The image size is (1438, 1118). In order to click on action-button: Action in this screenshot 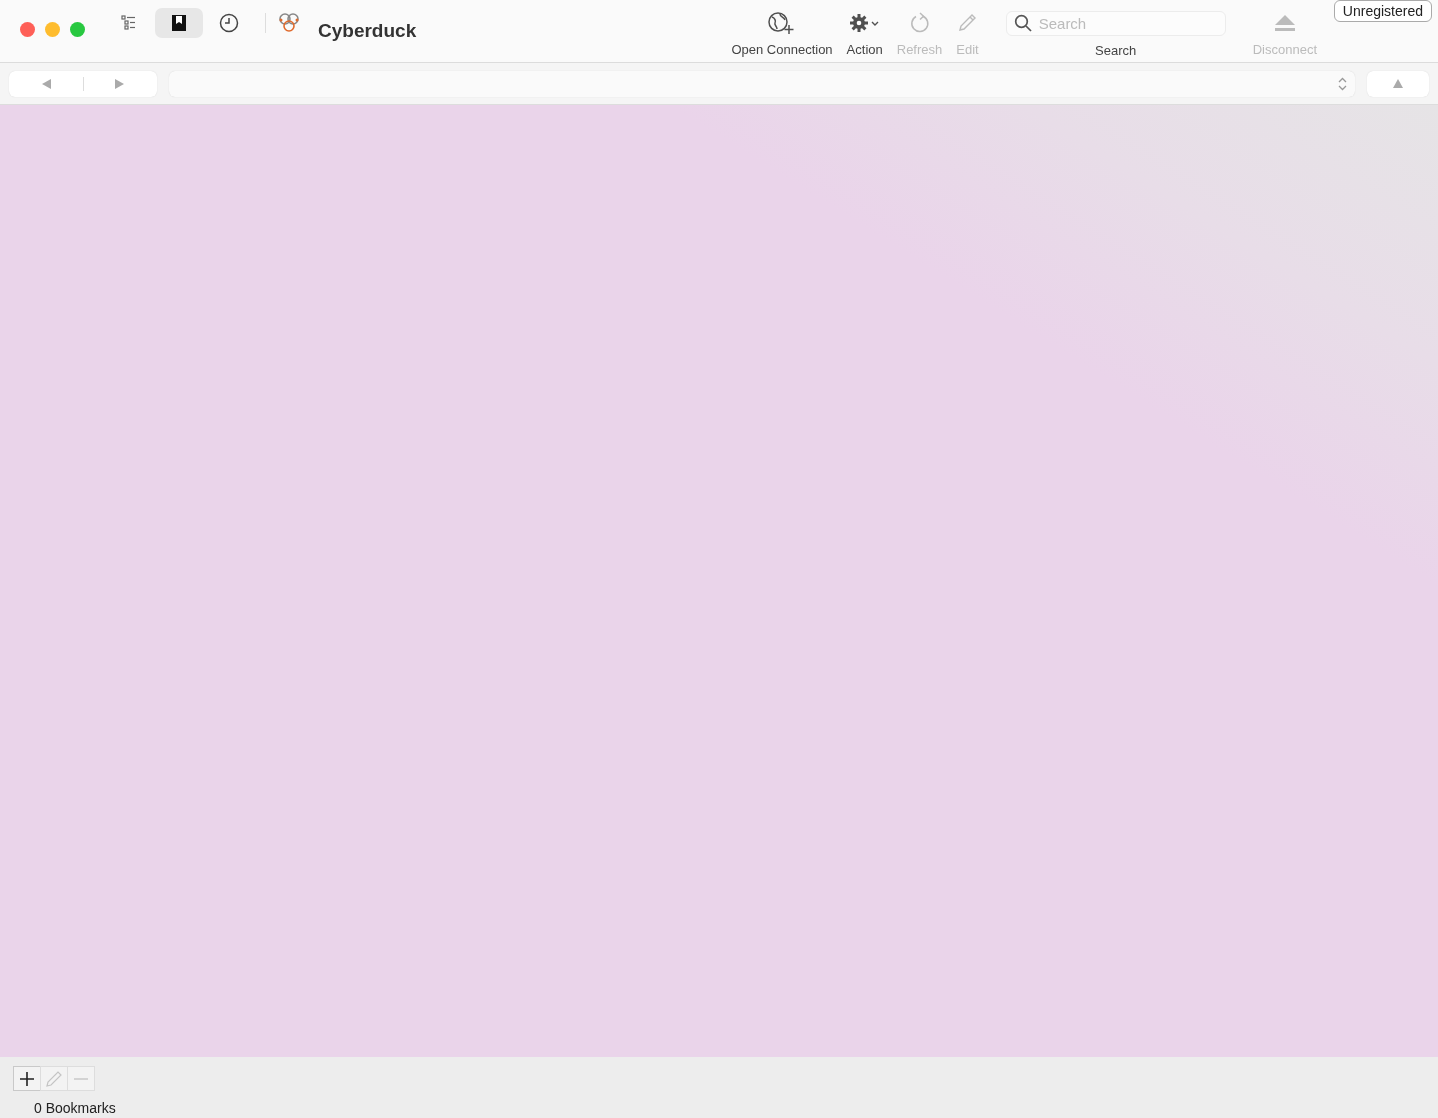, I will do `click(864, 34)`.